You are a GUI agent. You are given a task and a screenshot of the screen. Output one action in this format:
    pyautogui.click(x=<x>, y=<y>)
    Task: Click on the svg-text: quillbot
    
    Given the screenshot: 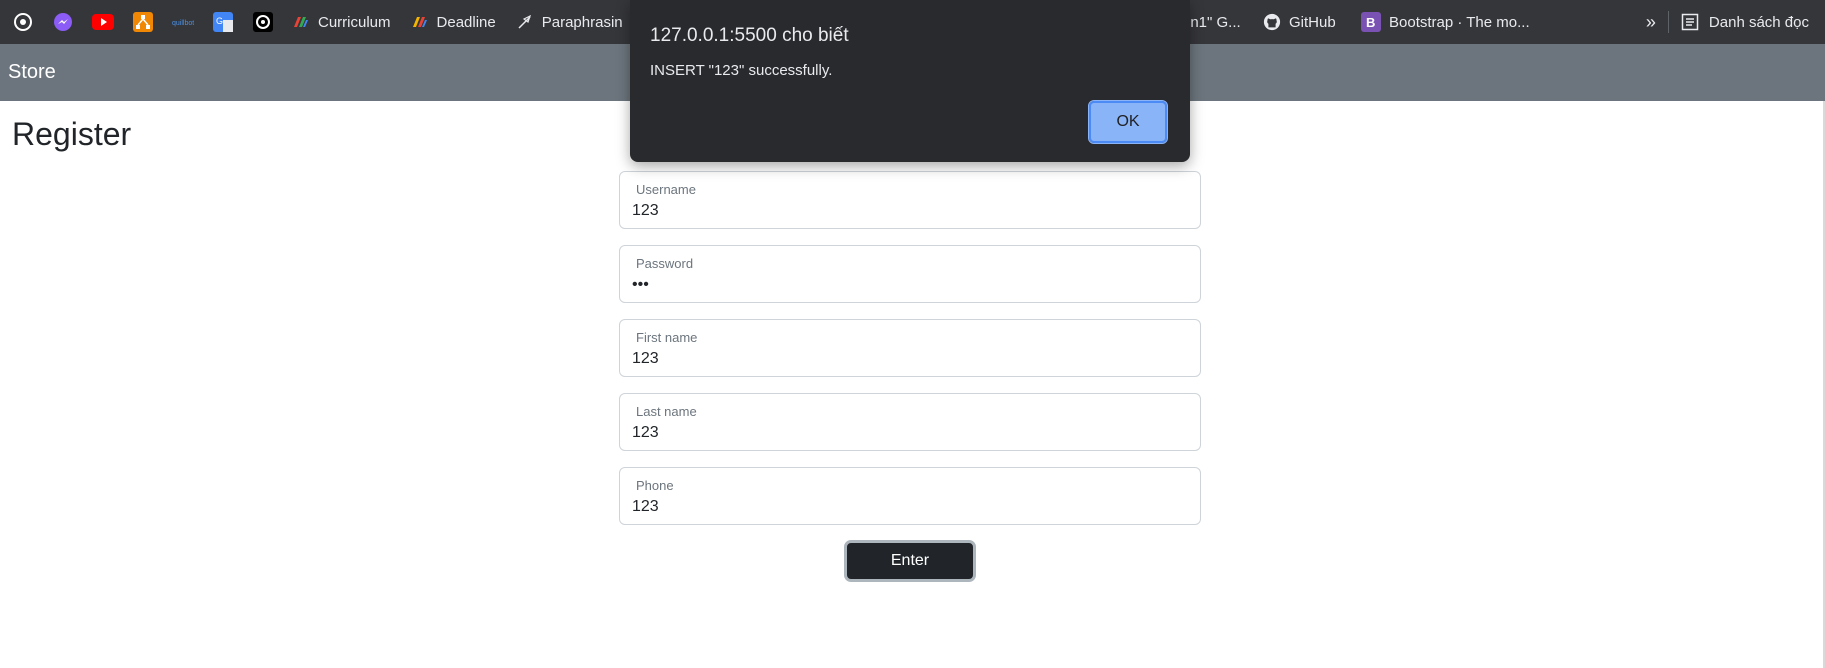 What is the action you would take?
    pyautogui.click(x=183, y=23)
    